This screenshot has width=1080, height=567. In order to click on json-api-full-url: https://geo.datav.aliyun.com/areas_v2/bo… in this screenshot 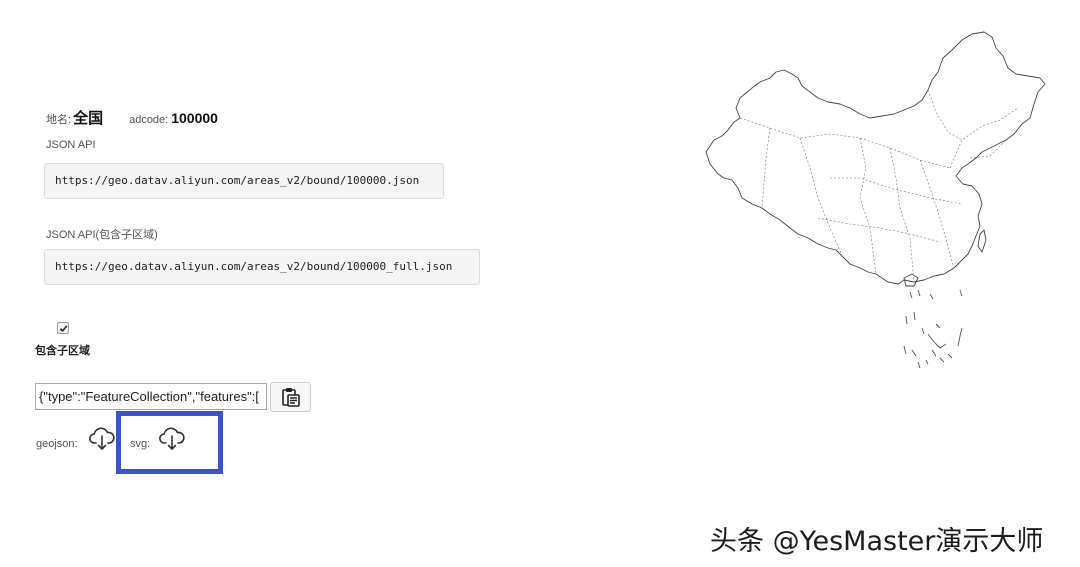, I will do `click(262, 267)`.